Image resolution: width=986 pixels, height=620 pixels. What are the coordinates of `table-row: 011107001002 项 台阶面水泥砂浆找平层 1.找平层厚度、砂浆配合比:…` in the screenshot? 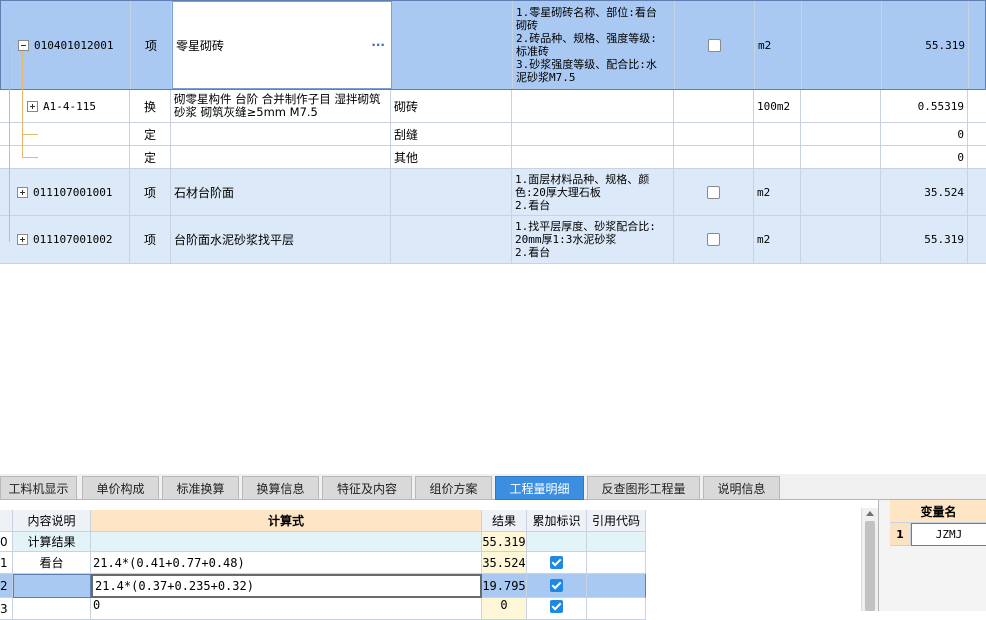 It's located at (493, 240).